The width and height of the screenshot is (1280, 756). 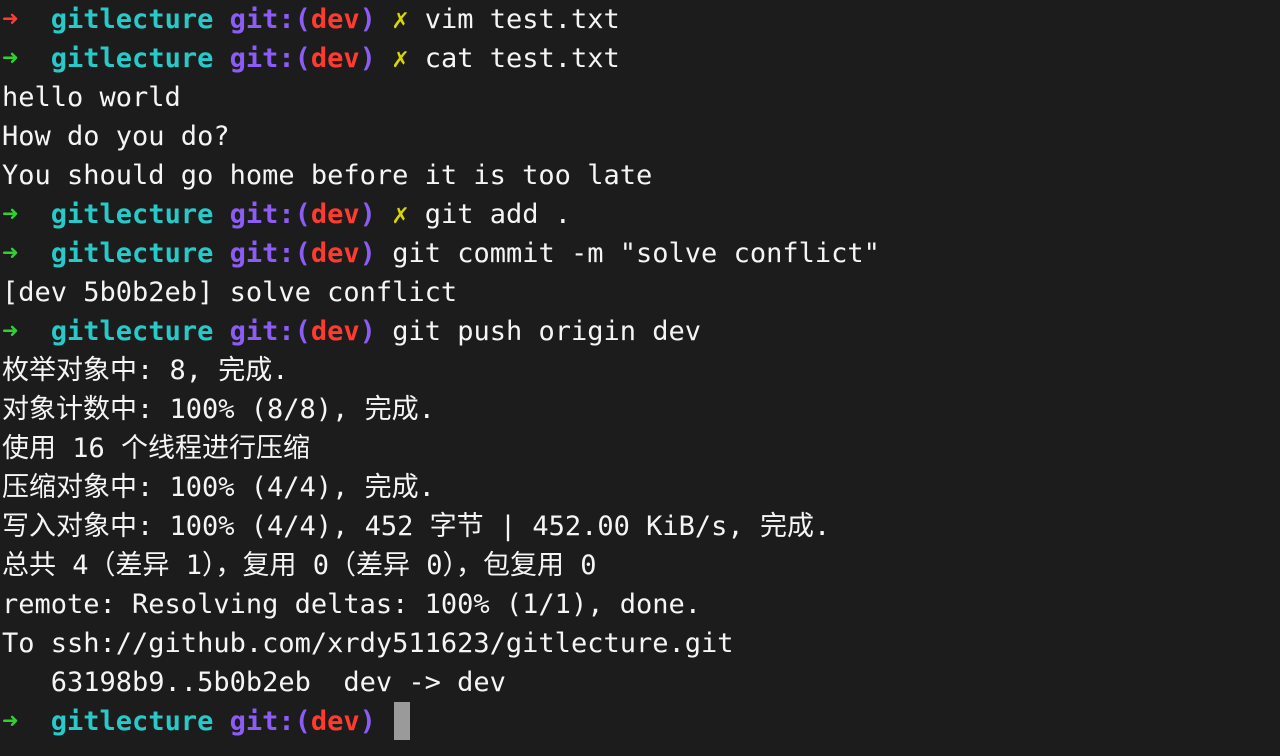 What do you see at coordinates (522, 19) in the screenshot?
I see `command-text: vim test.txt` at bounding box center [522, 19].